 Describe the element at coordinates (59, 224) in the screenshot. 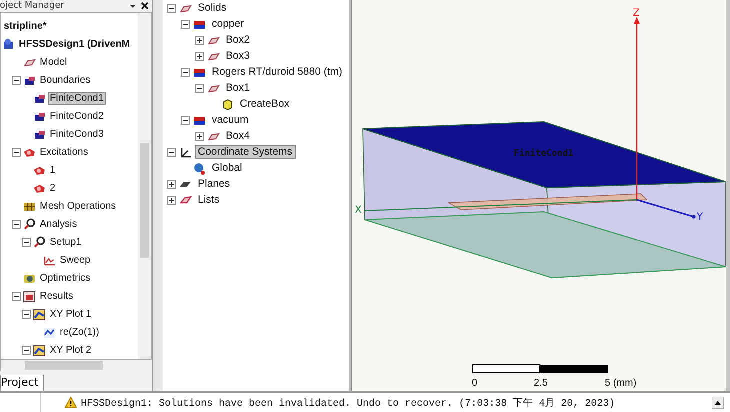

I see `tree-item: Analysis` at that location.